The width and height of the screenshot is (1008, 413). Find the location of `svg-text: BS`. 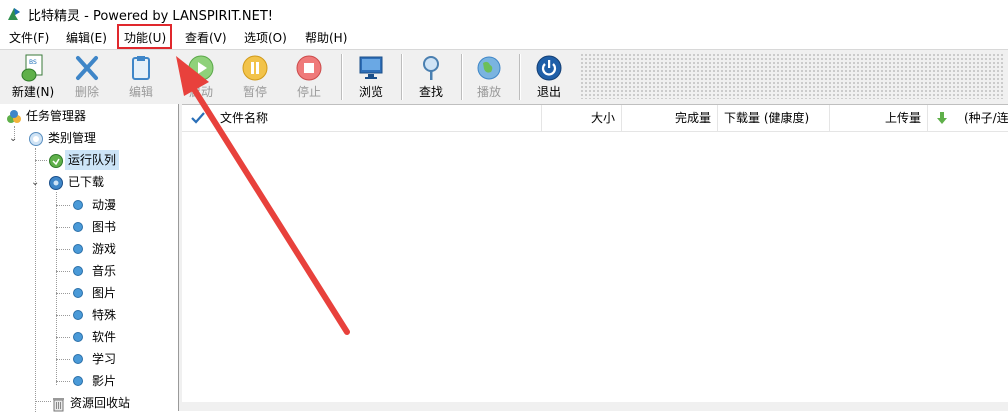

svg-text: BS is located at coordinates (33, 62).